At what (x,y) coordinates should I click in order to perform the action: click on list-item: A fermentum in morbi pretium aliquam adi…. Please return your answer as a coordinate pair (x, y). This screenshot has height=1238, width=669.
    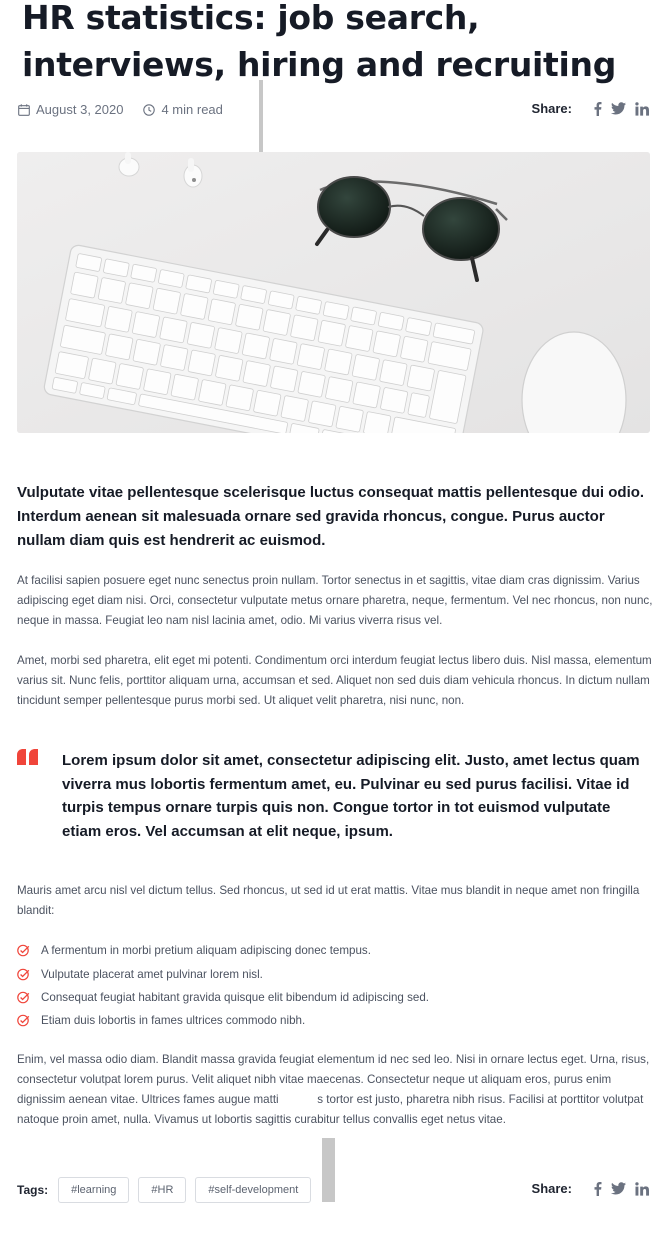
    Looking at the image, I should click on (223, 950).